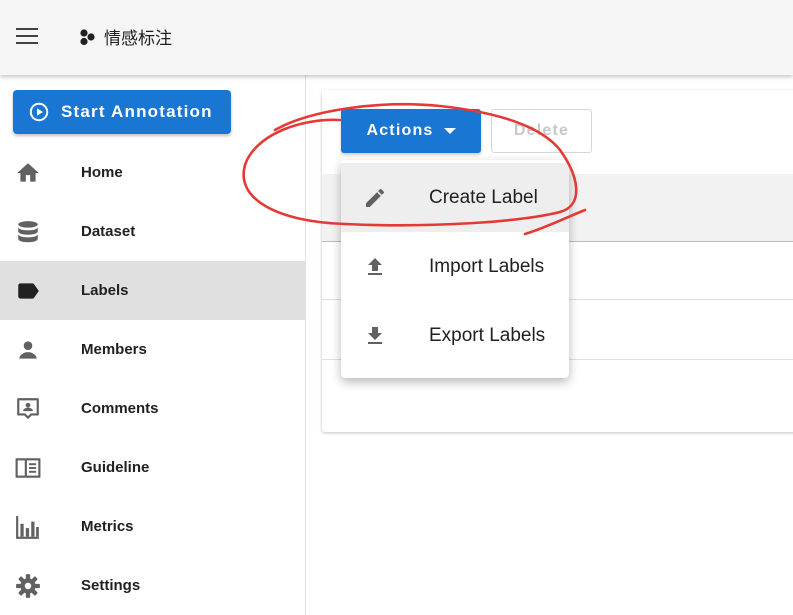  What do you see at coordinates (39, 112) in the screenshot?
I see `play-circle-icon` at bounding box center [39, 112].